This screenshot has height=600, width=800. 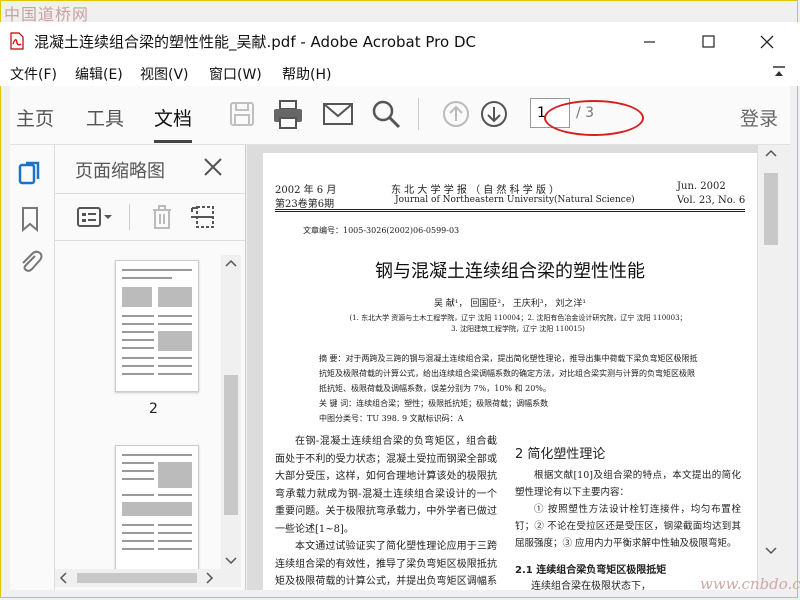 What do you see at coordinates (628, 484) in the screenshot?
I see `body-paragraph: 根据文献[10]及组合梁的特点，本文提出的简化塑性理论有以下主要内容：` at bounding box center [628, 484].